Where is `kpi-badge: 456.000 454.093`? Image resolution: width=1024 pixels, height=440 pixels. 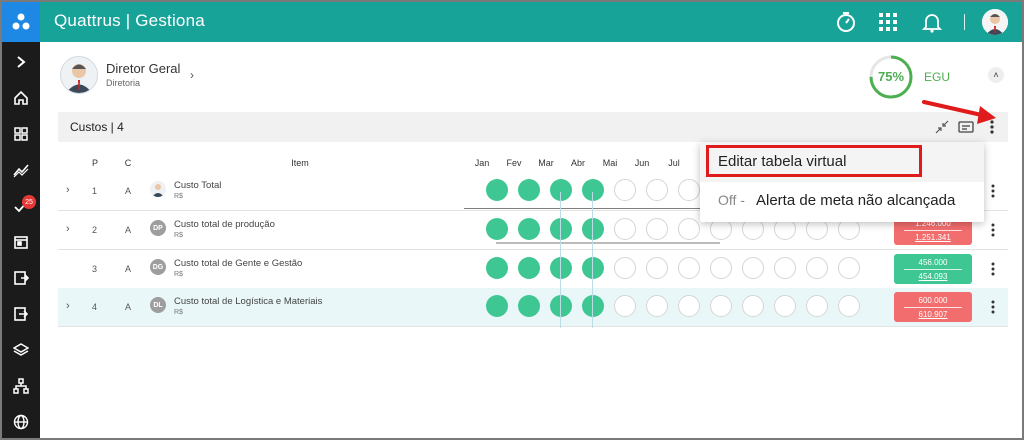 kpi-badge: 456.000 454.093 is located at coordinates (933, 269).